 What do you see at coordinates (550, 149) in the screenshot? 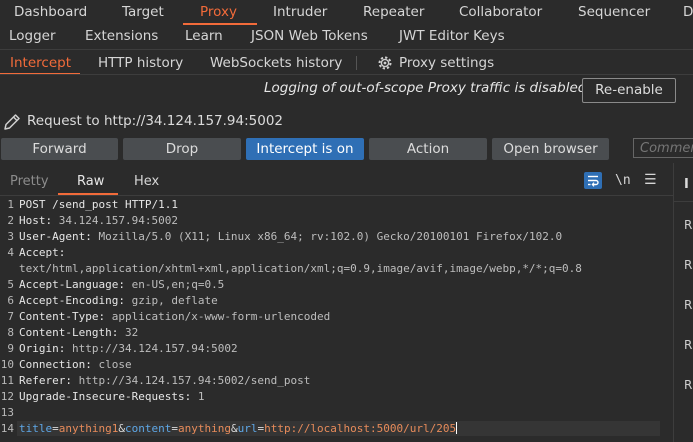
I see `open-browser-button: Open browser` at bounding box center [550, 149].